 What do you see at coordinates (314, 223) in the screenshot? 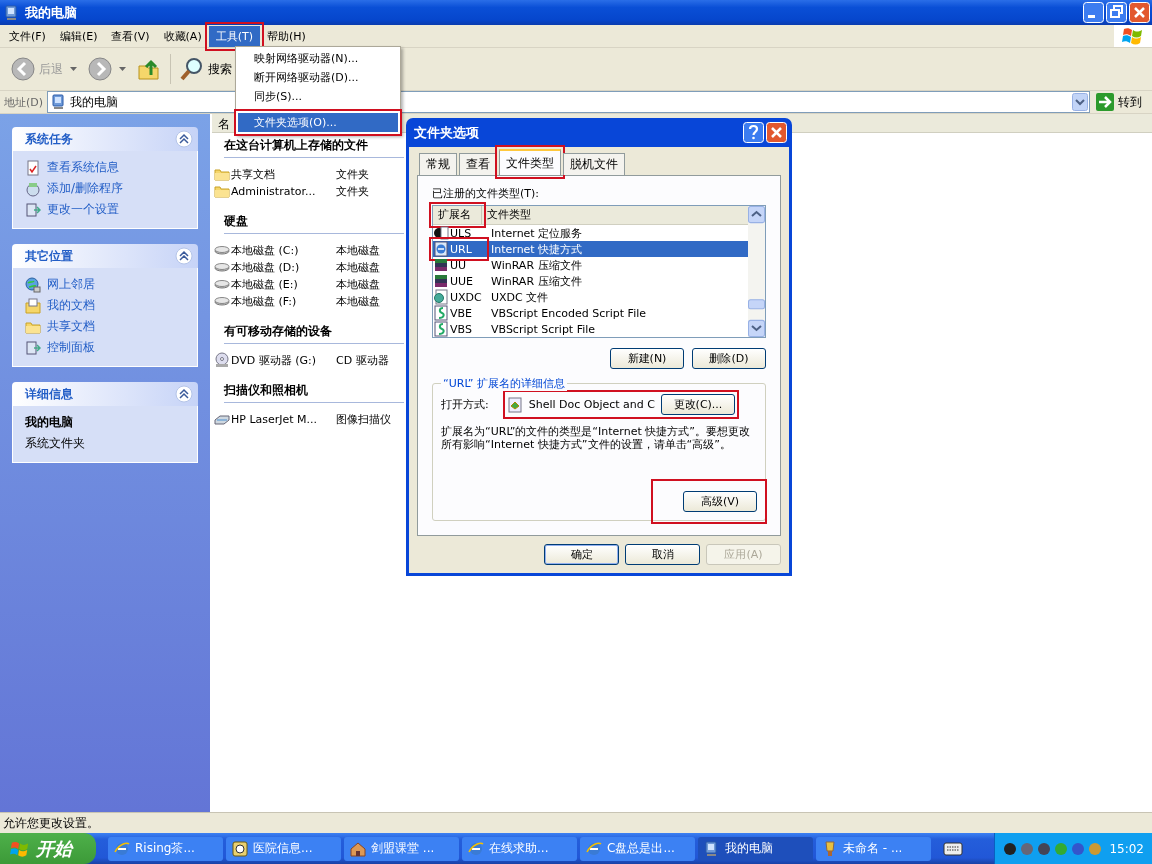
I see `group-heading: 硬盘` at bounding box center [314, 223].